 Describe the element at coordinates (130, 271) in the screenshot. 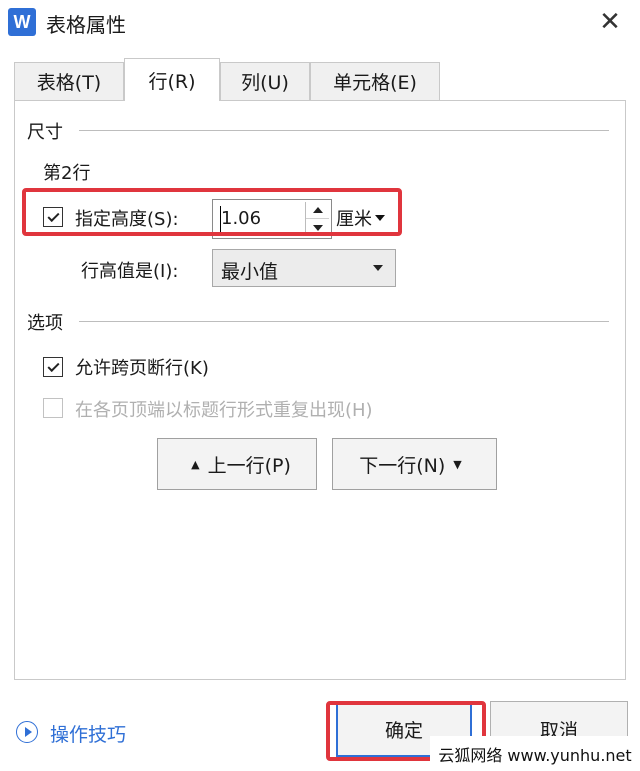

I see `row-height-is-label: 行高值是(I):` at that location.